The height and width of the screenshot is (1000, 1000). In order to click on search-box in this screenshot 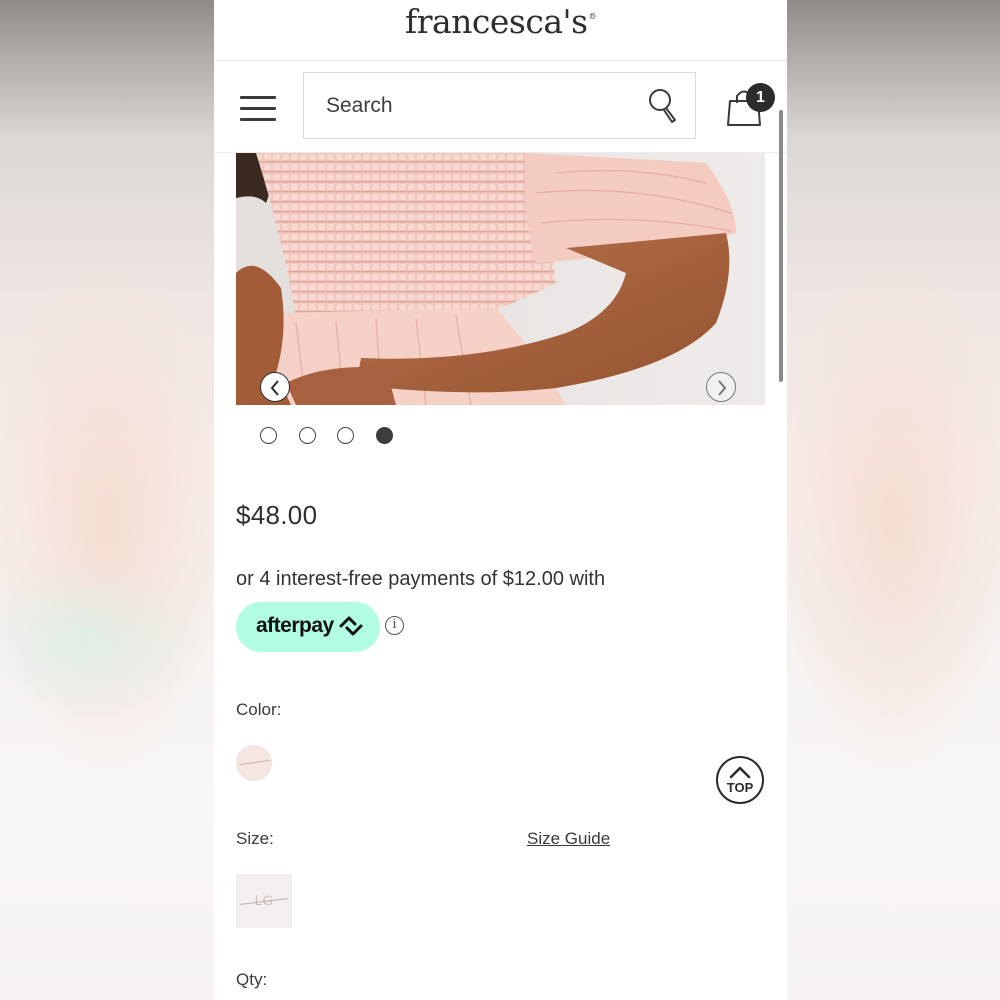, I will do `click(499, 105)`.